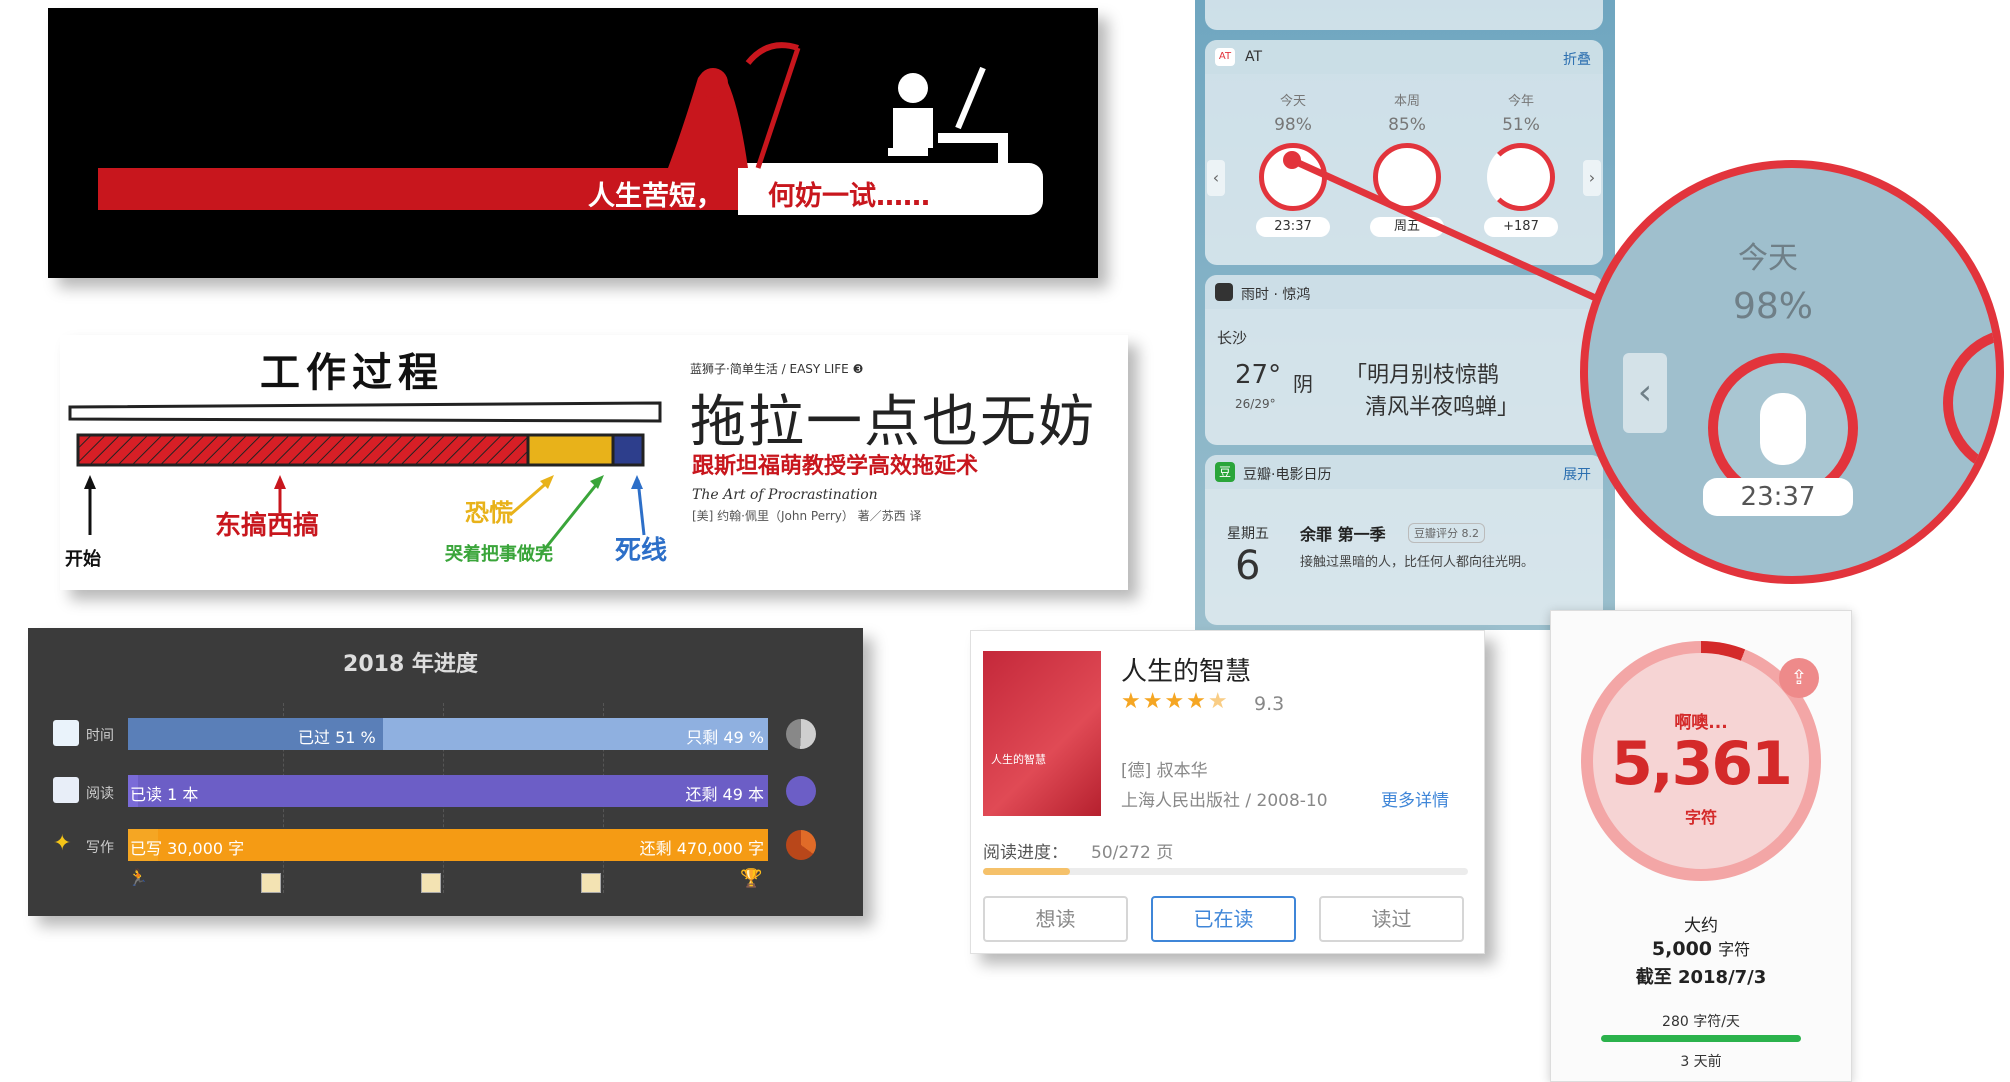 Image resolution: width=2010 pixels, height=1082 pixels. What do you see at coordinates (1768, 258) in the screenshot?
I see `mag-period: 今天` at bounding box center [1768, 258].